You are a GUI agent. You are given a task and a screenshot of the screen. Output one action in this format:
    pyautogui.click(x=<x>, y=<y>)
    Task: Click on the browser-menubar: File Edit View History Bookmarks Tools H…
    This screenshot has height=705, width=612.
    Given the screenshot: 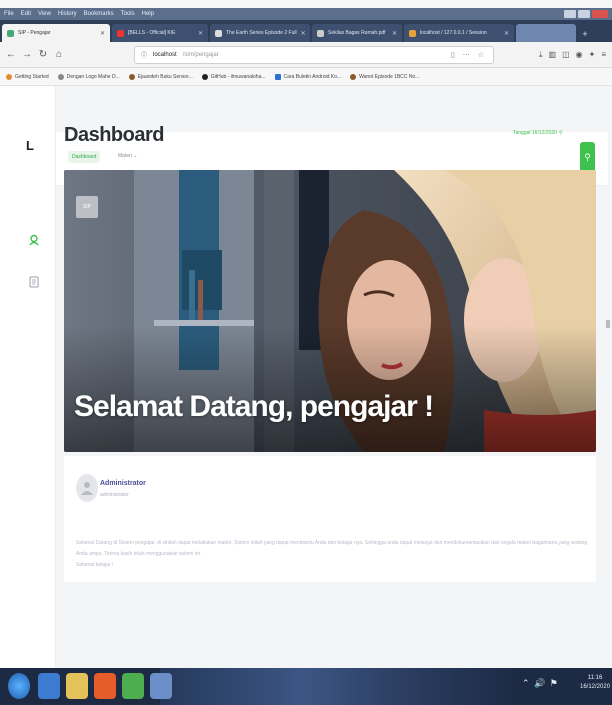 What is the action you would take?
    pyautogui.click(x=306, y=14)
    